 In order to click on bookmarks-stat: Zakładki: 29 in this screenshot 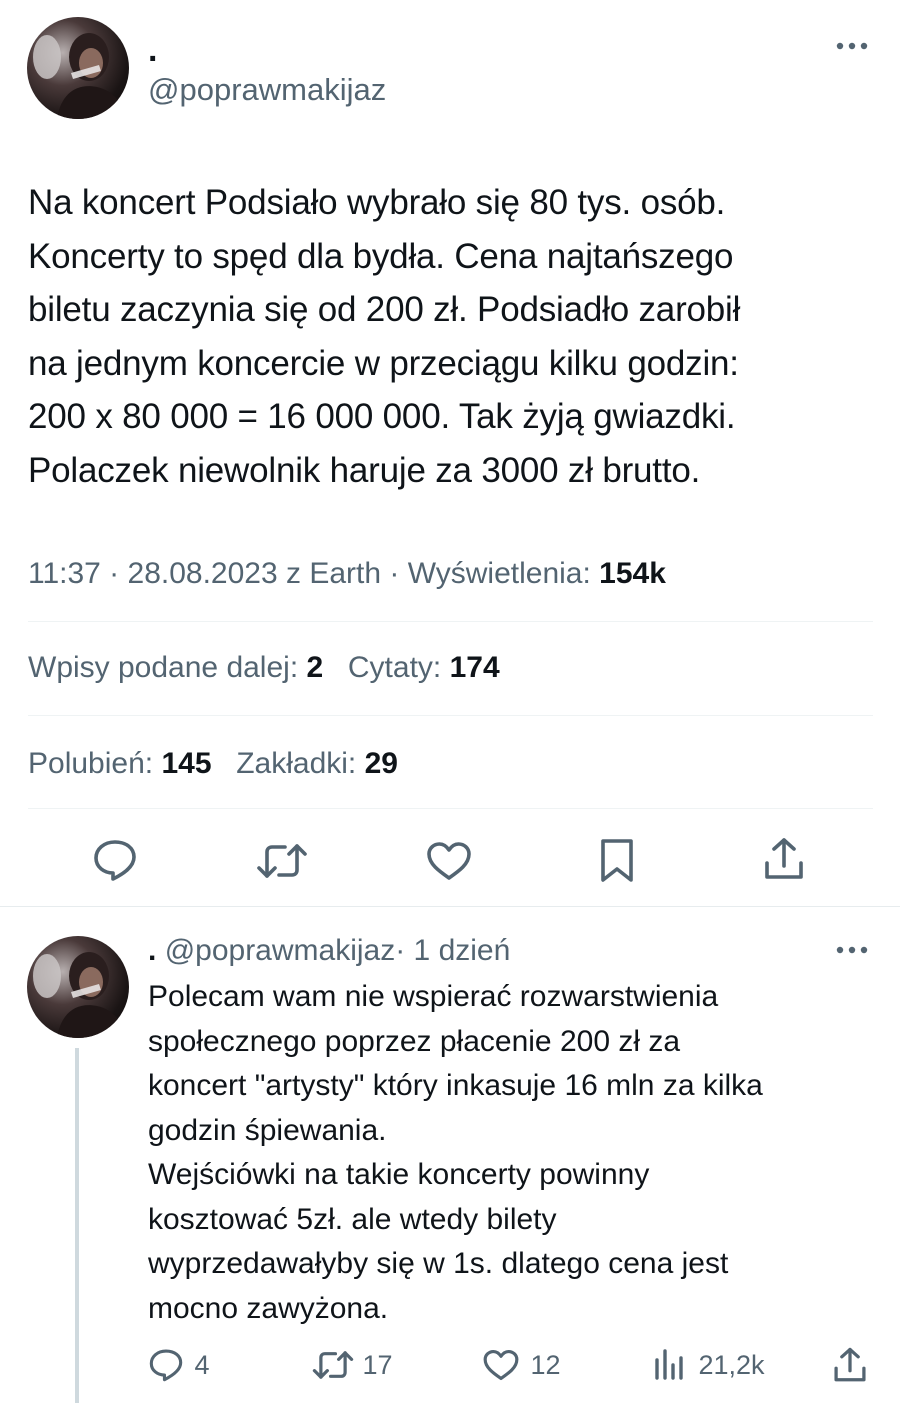, I will do `click(317, 763)`.